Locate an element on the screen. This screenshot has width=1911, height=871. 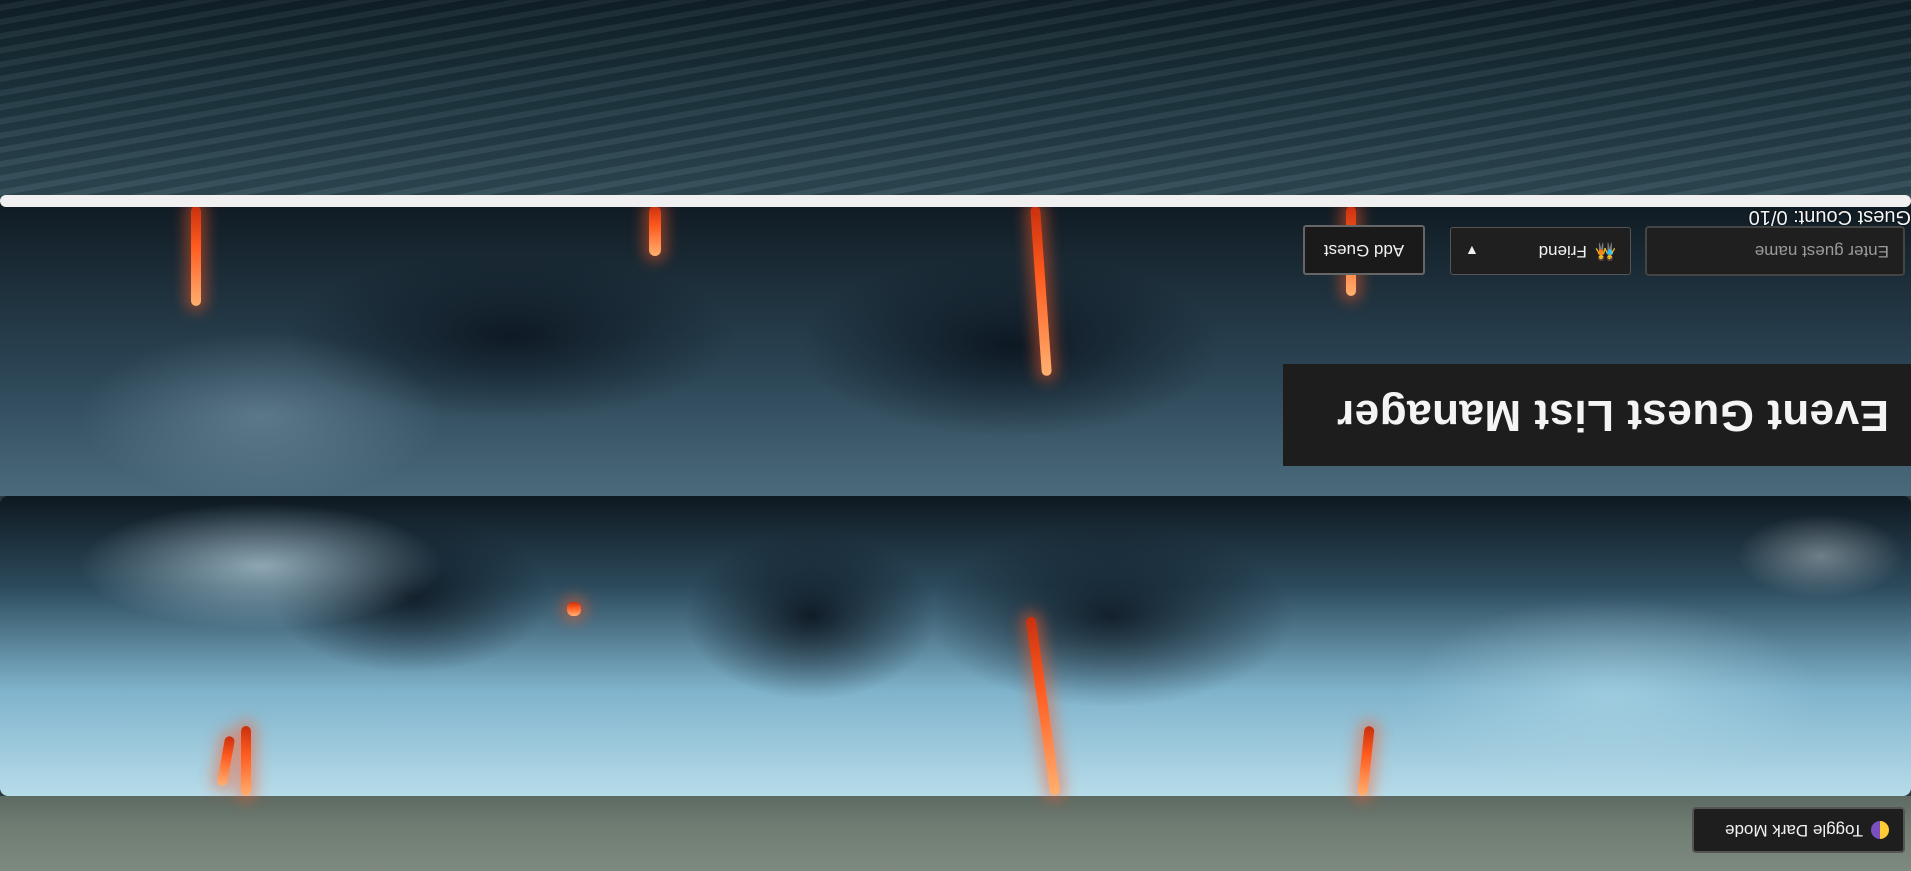
lava-glow is located at coordinates (574, 609).